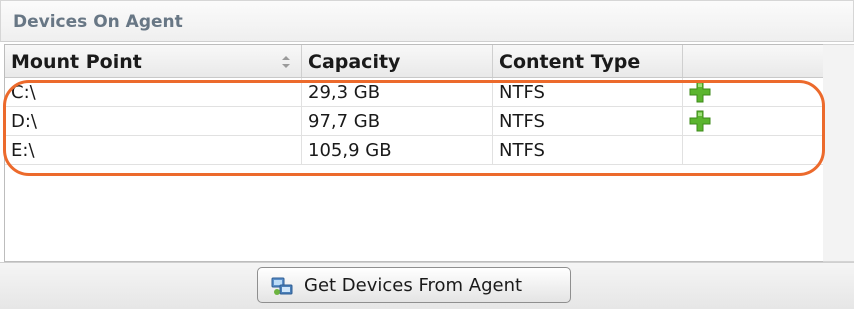 The width and height of the screenshot is (854, 309). What do you see at coordinates (282, 286) in the screenshot?
I see `network-devices-icon` at bounding box center [282, 286].